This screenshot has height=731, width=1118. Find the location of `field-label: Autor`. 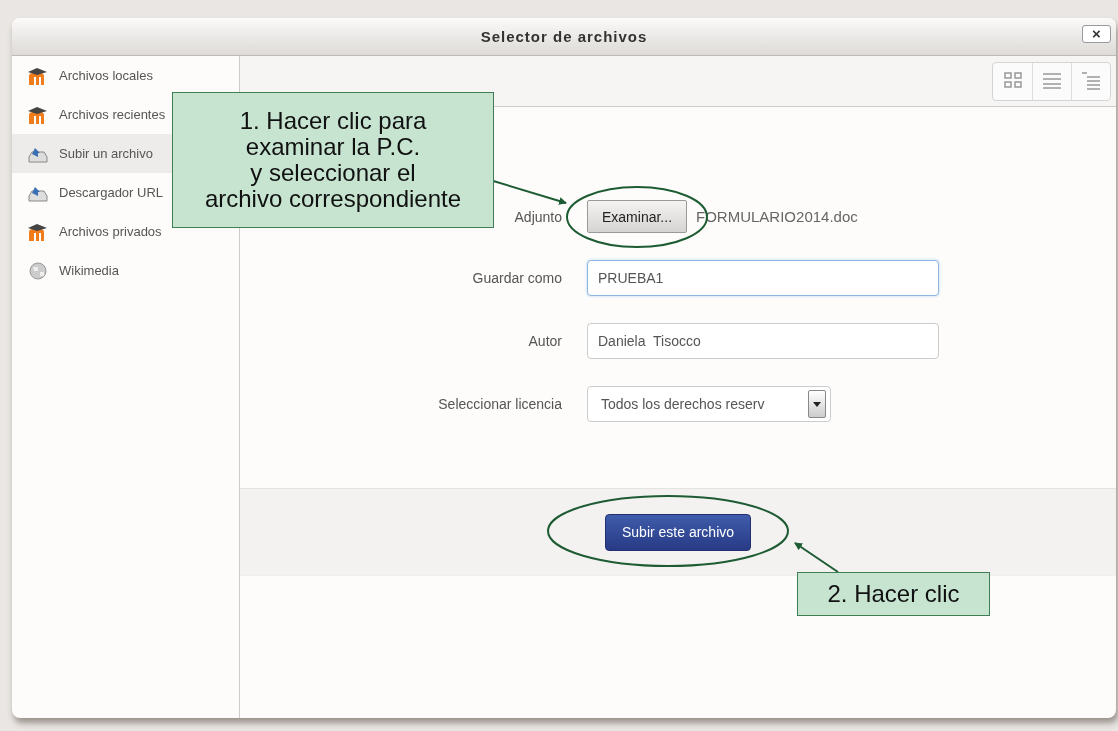

field-label: Autor is located at coordinates (544, 341).